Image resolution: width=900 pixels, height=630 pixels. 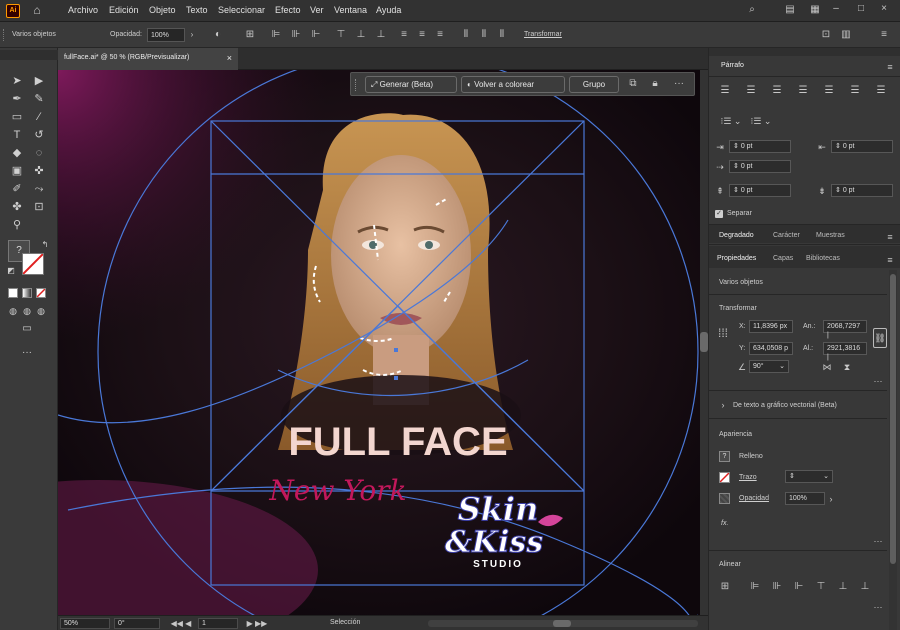 I want to click on stroke-label: Trazo, so click(x=748, y=477).